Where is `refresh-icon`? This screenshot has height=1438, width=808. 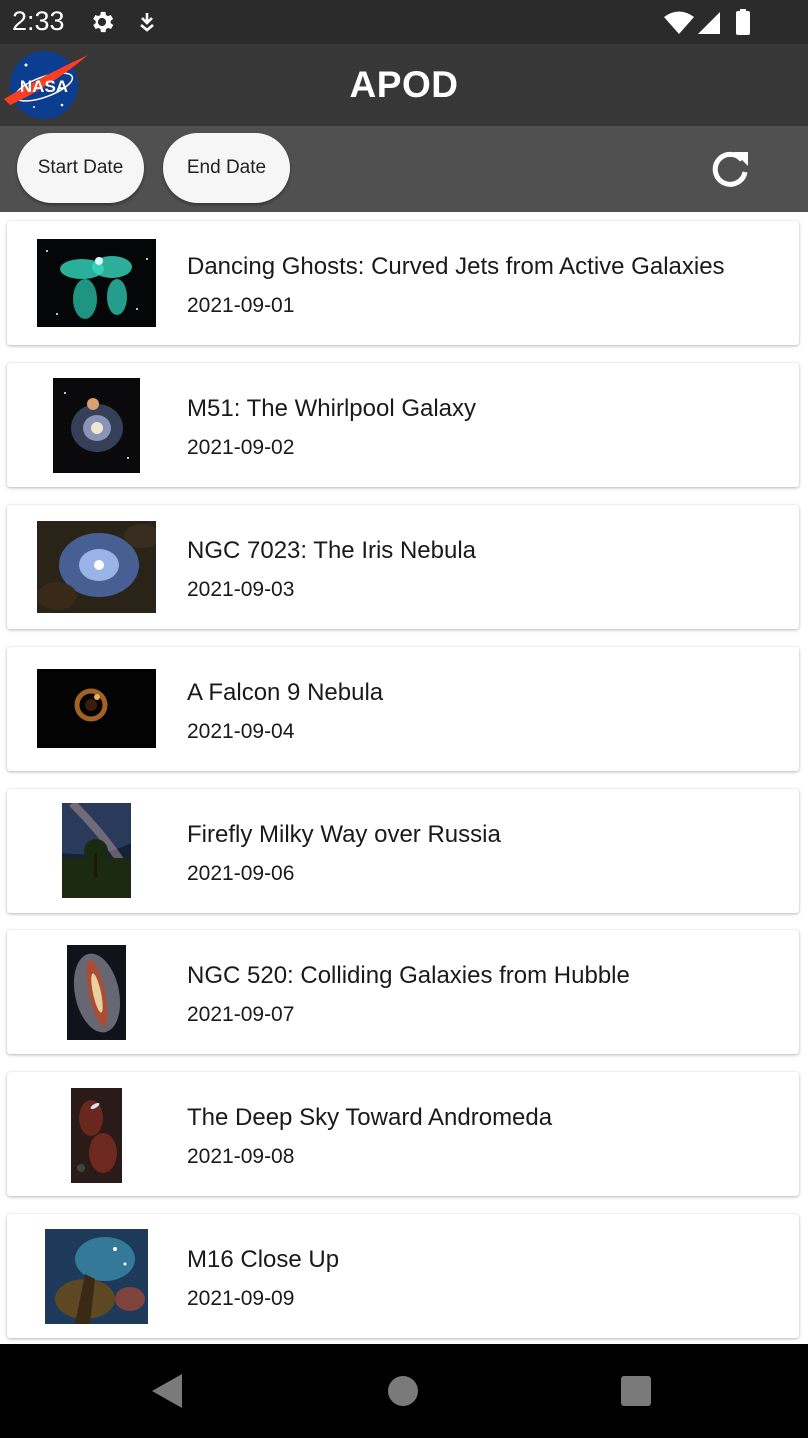 refresh-icon is located at coordinates (730, 170).